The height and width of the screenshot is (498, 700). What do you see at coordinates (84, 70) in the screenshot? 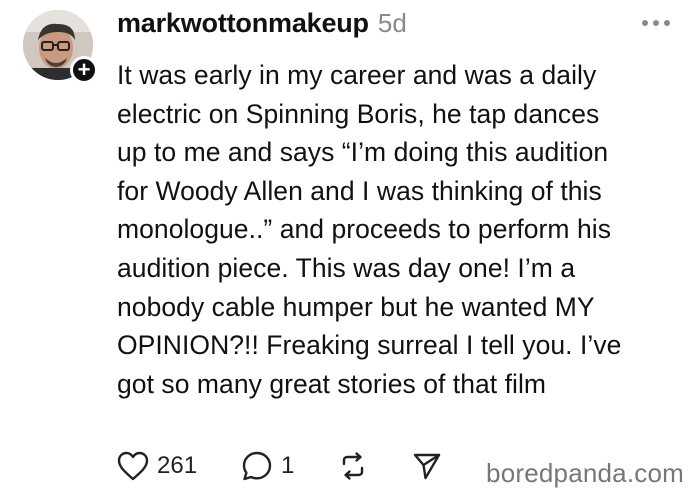
I see `follow-plus-button: +` at bounding box center [84, 70].